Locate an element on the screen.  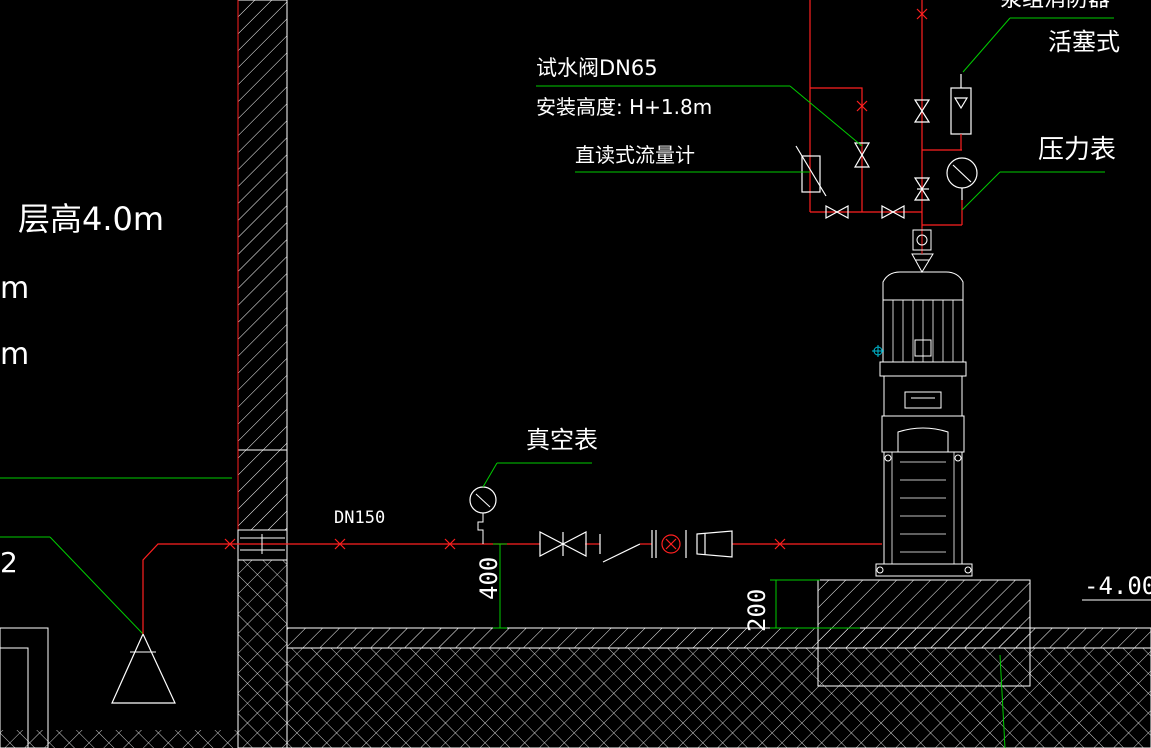
discharge-valves is located at coordinates (878, 159).